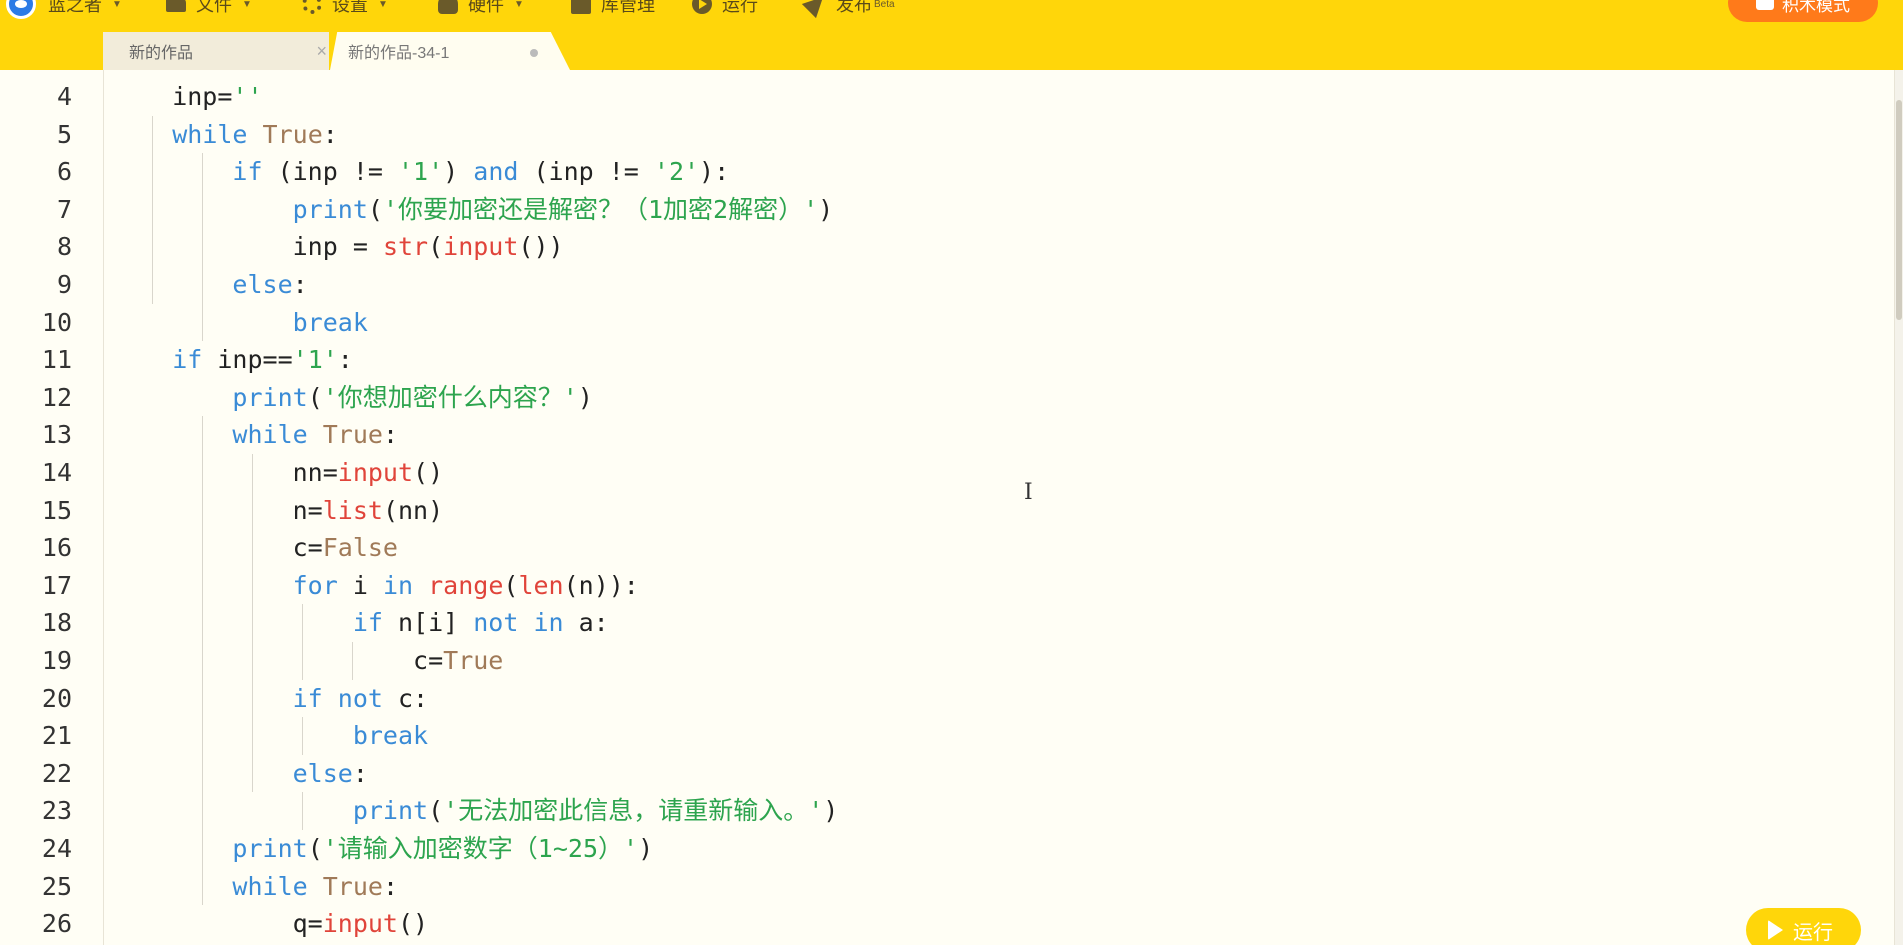 The image size is (1903, 945). I want to click on code-token: if, so click(307, 698).